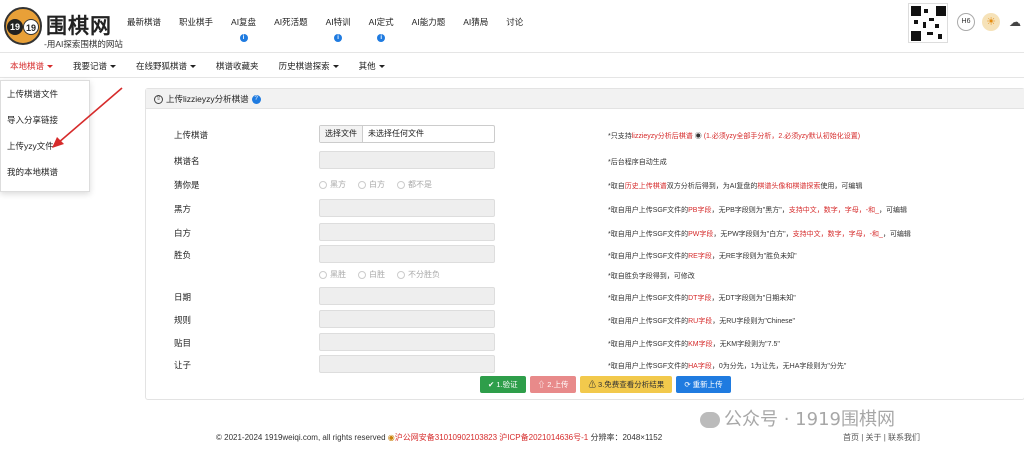 The image size is (1024, 466). What do you see at coordinates (332, 274) in the screenshot?
I see `radio-black-win: 黑胜` at bounding box center [332, 274].